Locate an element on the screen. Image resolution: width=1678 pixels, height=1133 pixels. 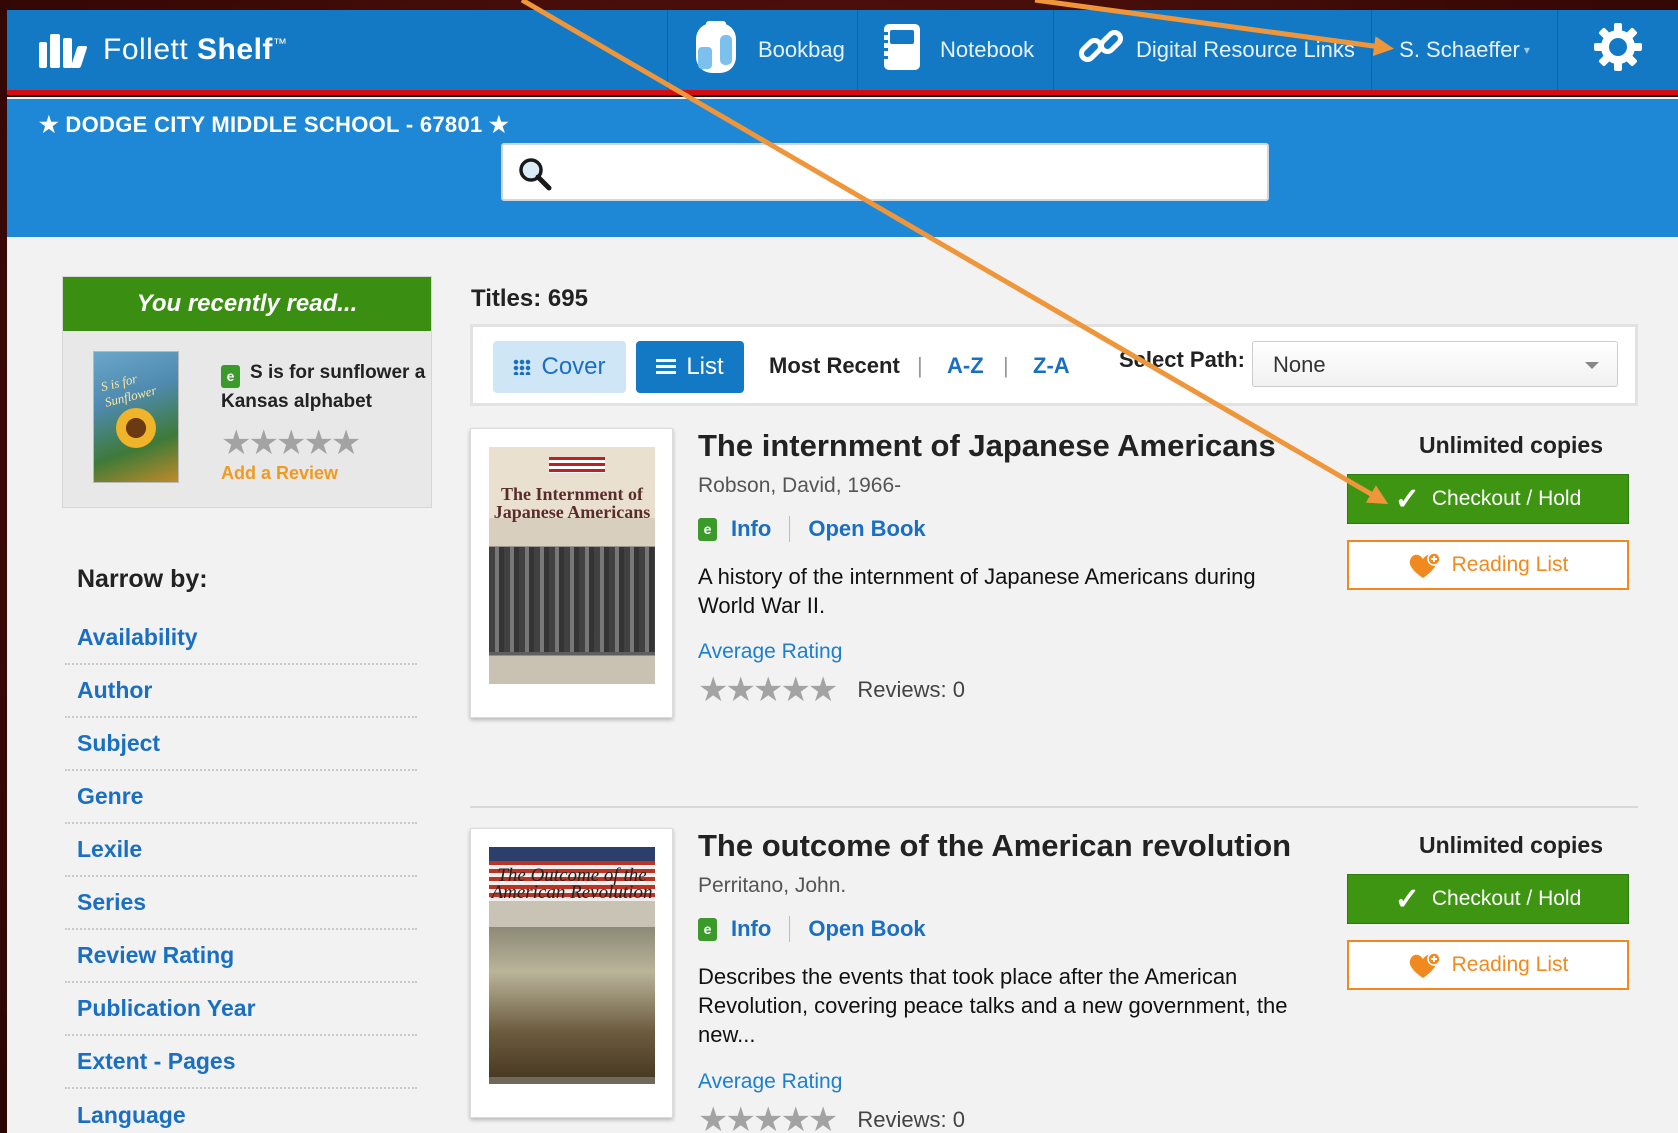
nav-notebook: Notebook is located at coordinates (955, 50).